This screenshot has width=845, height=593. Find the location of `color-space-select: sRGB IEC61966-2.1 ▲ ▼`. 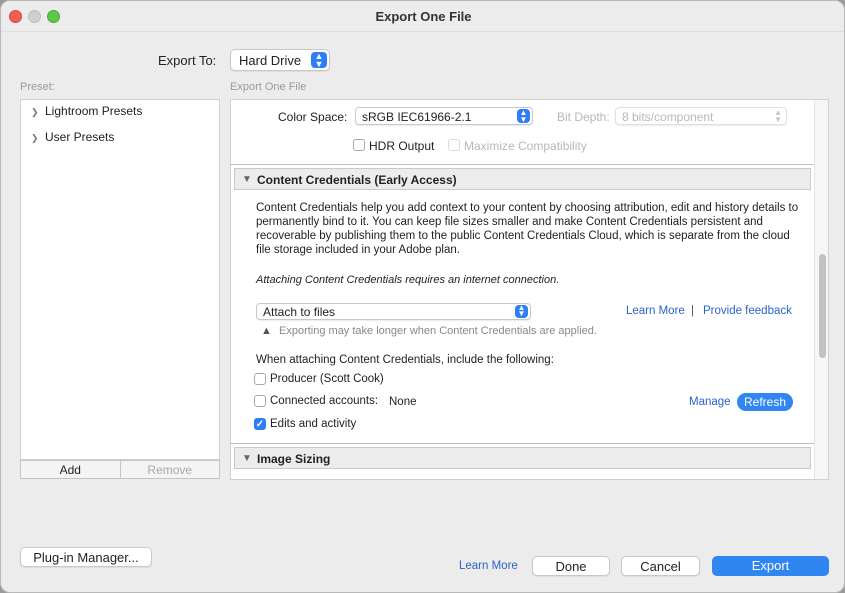

color-space-select: sRGB IEC61966-2.1 ▲ ▼ is located at coordinates (444, 116).